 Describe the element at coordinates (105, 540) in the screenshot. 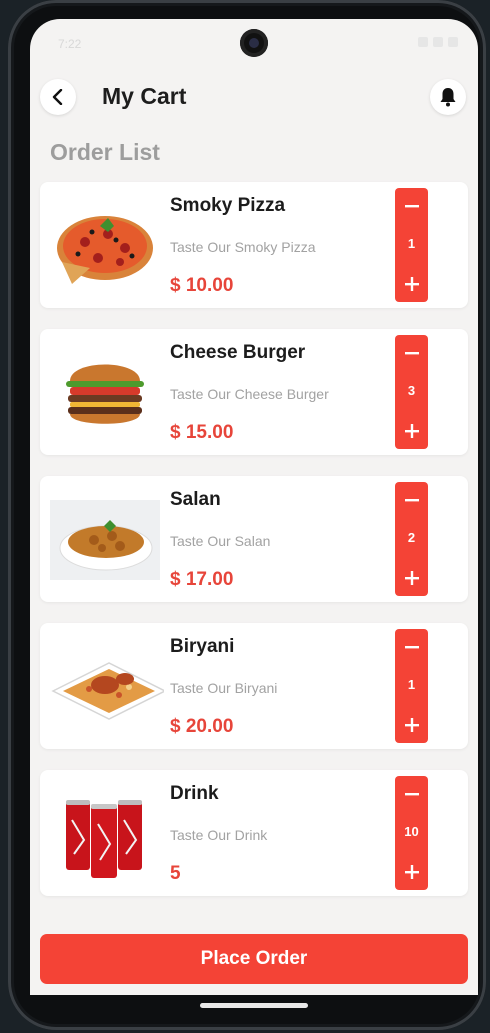

I see `curry-bowl-image` at that location.